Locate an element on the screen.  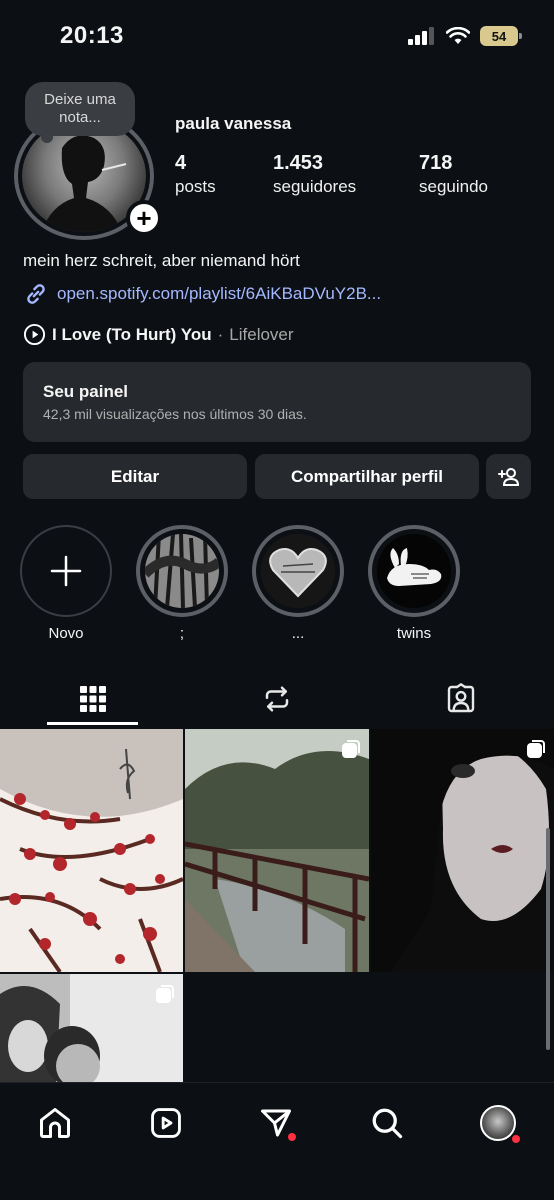
profile-tabs is located at coordinates (277, 699).